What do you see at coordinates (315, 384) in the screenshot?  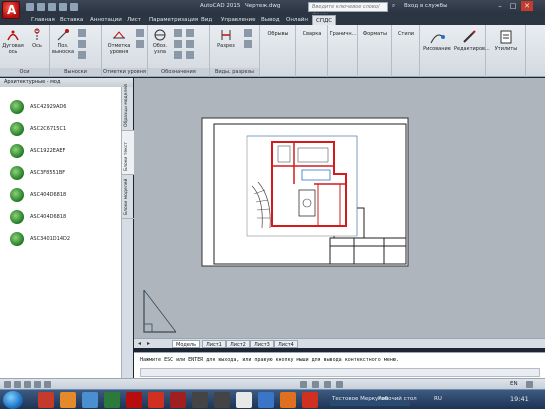 I see `workspace-icon` at bounding box center [315, 384].